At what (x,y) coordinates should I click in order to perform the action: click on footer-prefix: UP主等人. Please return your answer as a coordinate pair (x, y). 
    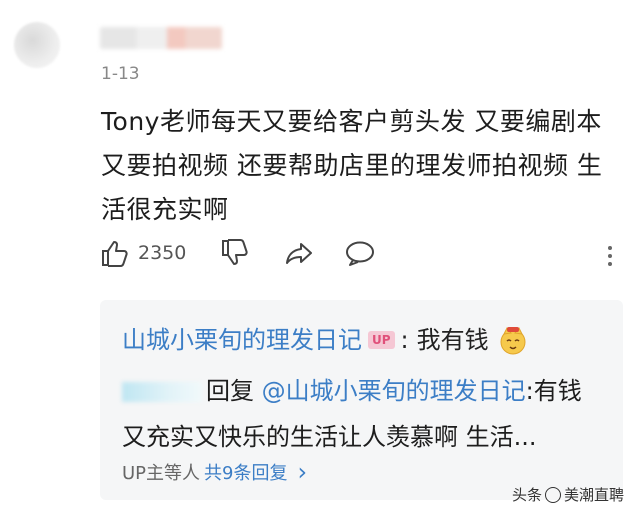
    Looking at the image, I should click on (161, 473).